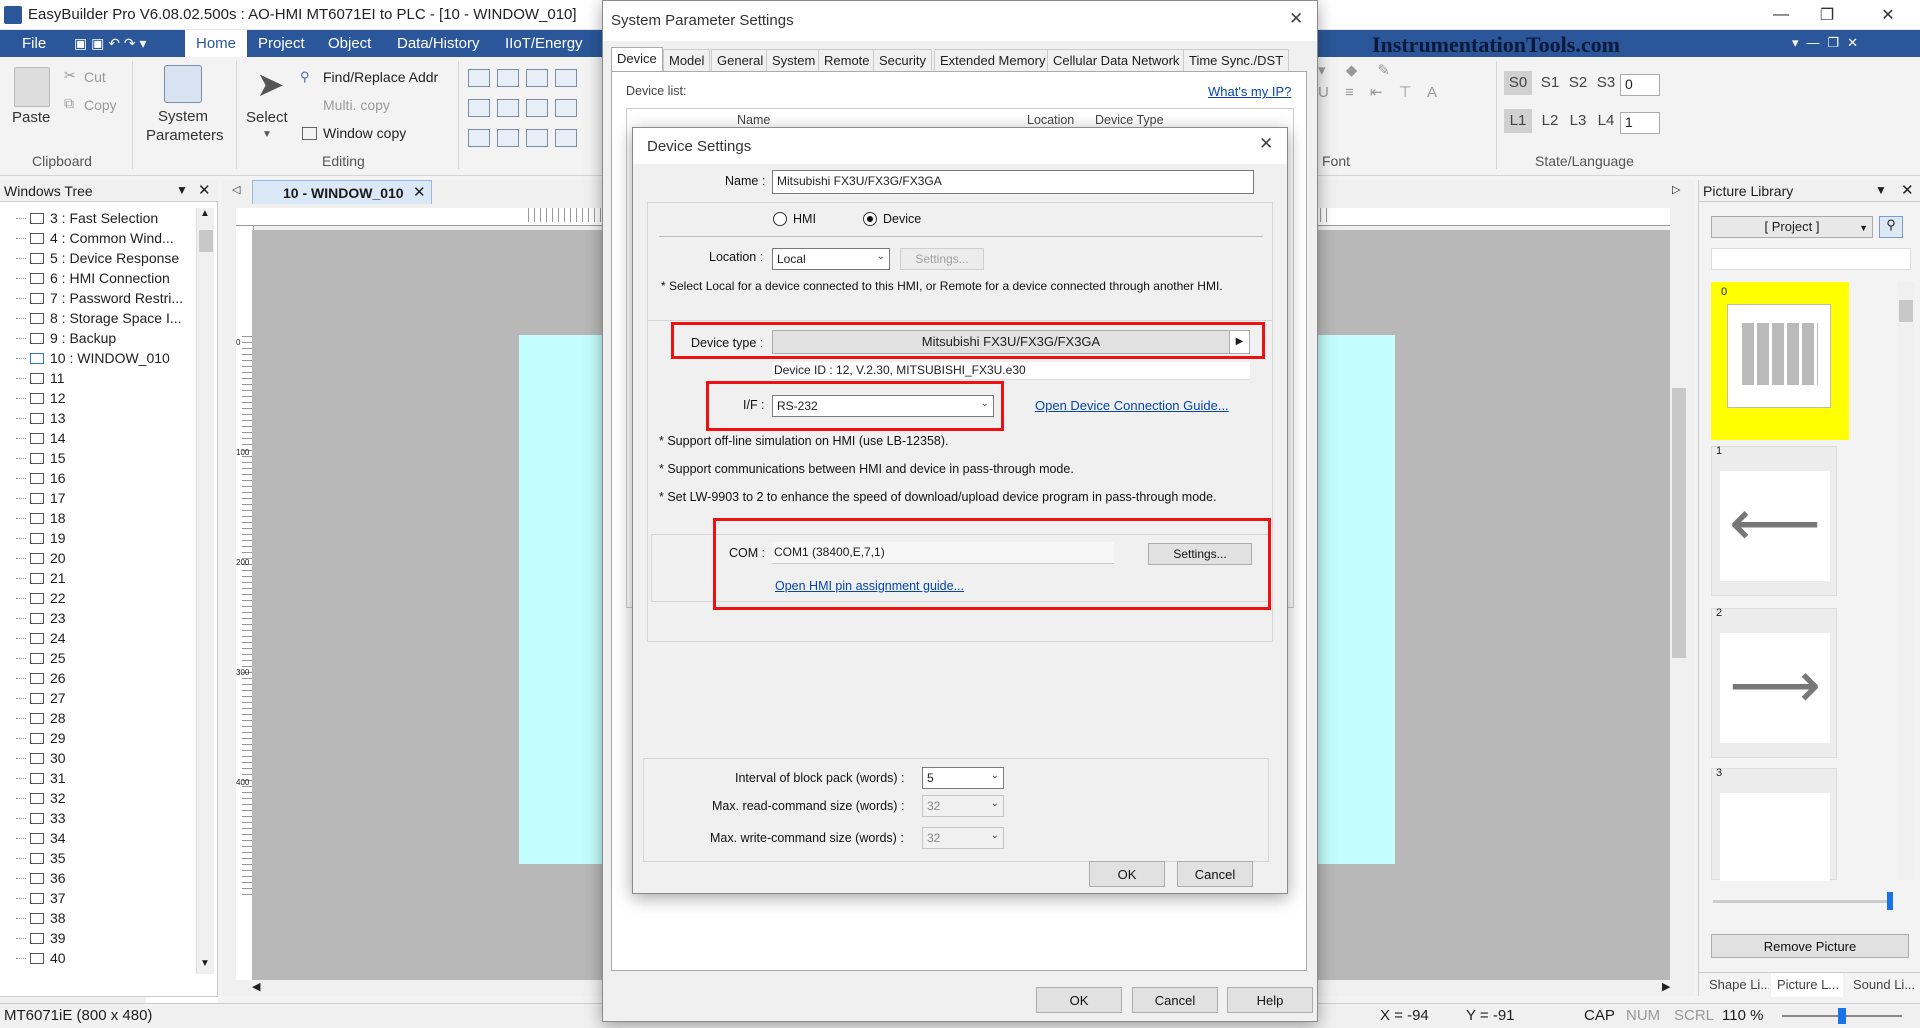 The image size is (1920, 1028). Describe the element at coordinates (41, 698) in the screenshot. I see `tree-item: 27` at that location.